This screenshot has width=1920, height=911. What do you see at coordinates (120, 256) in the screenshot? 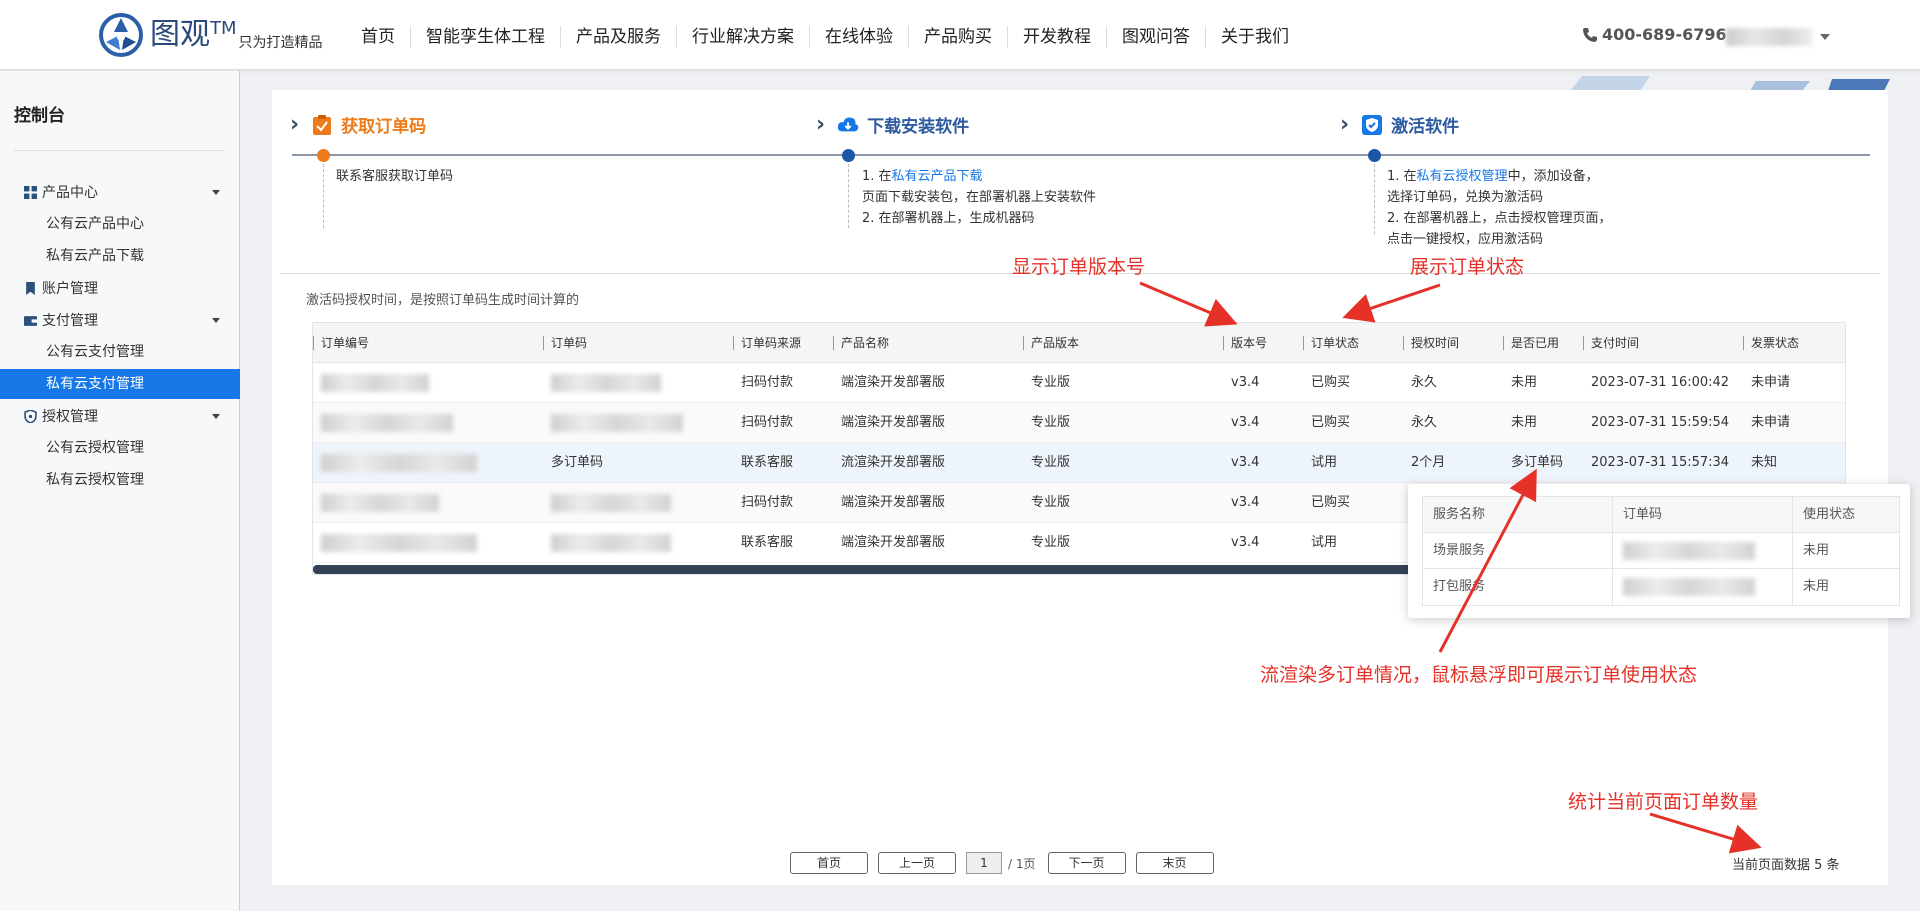
I see `sidebar-item-private-cloud-download: 私有云产品下载` at bounding box center [120, 256].